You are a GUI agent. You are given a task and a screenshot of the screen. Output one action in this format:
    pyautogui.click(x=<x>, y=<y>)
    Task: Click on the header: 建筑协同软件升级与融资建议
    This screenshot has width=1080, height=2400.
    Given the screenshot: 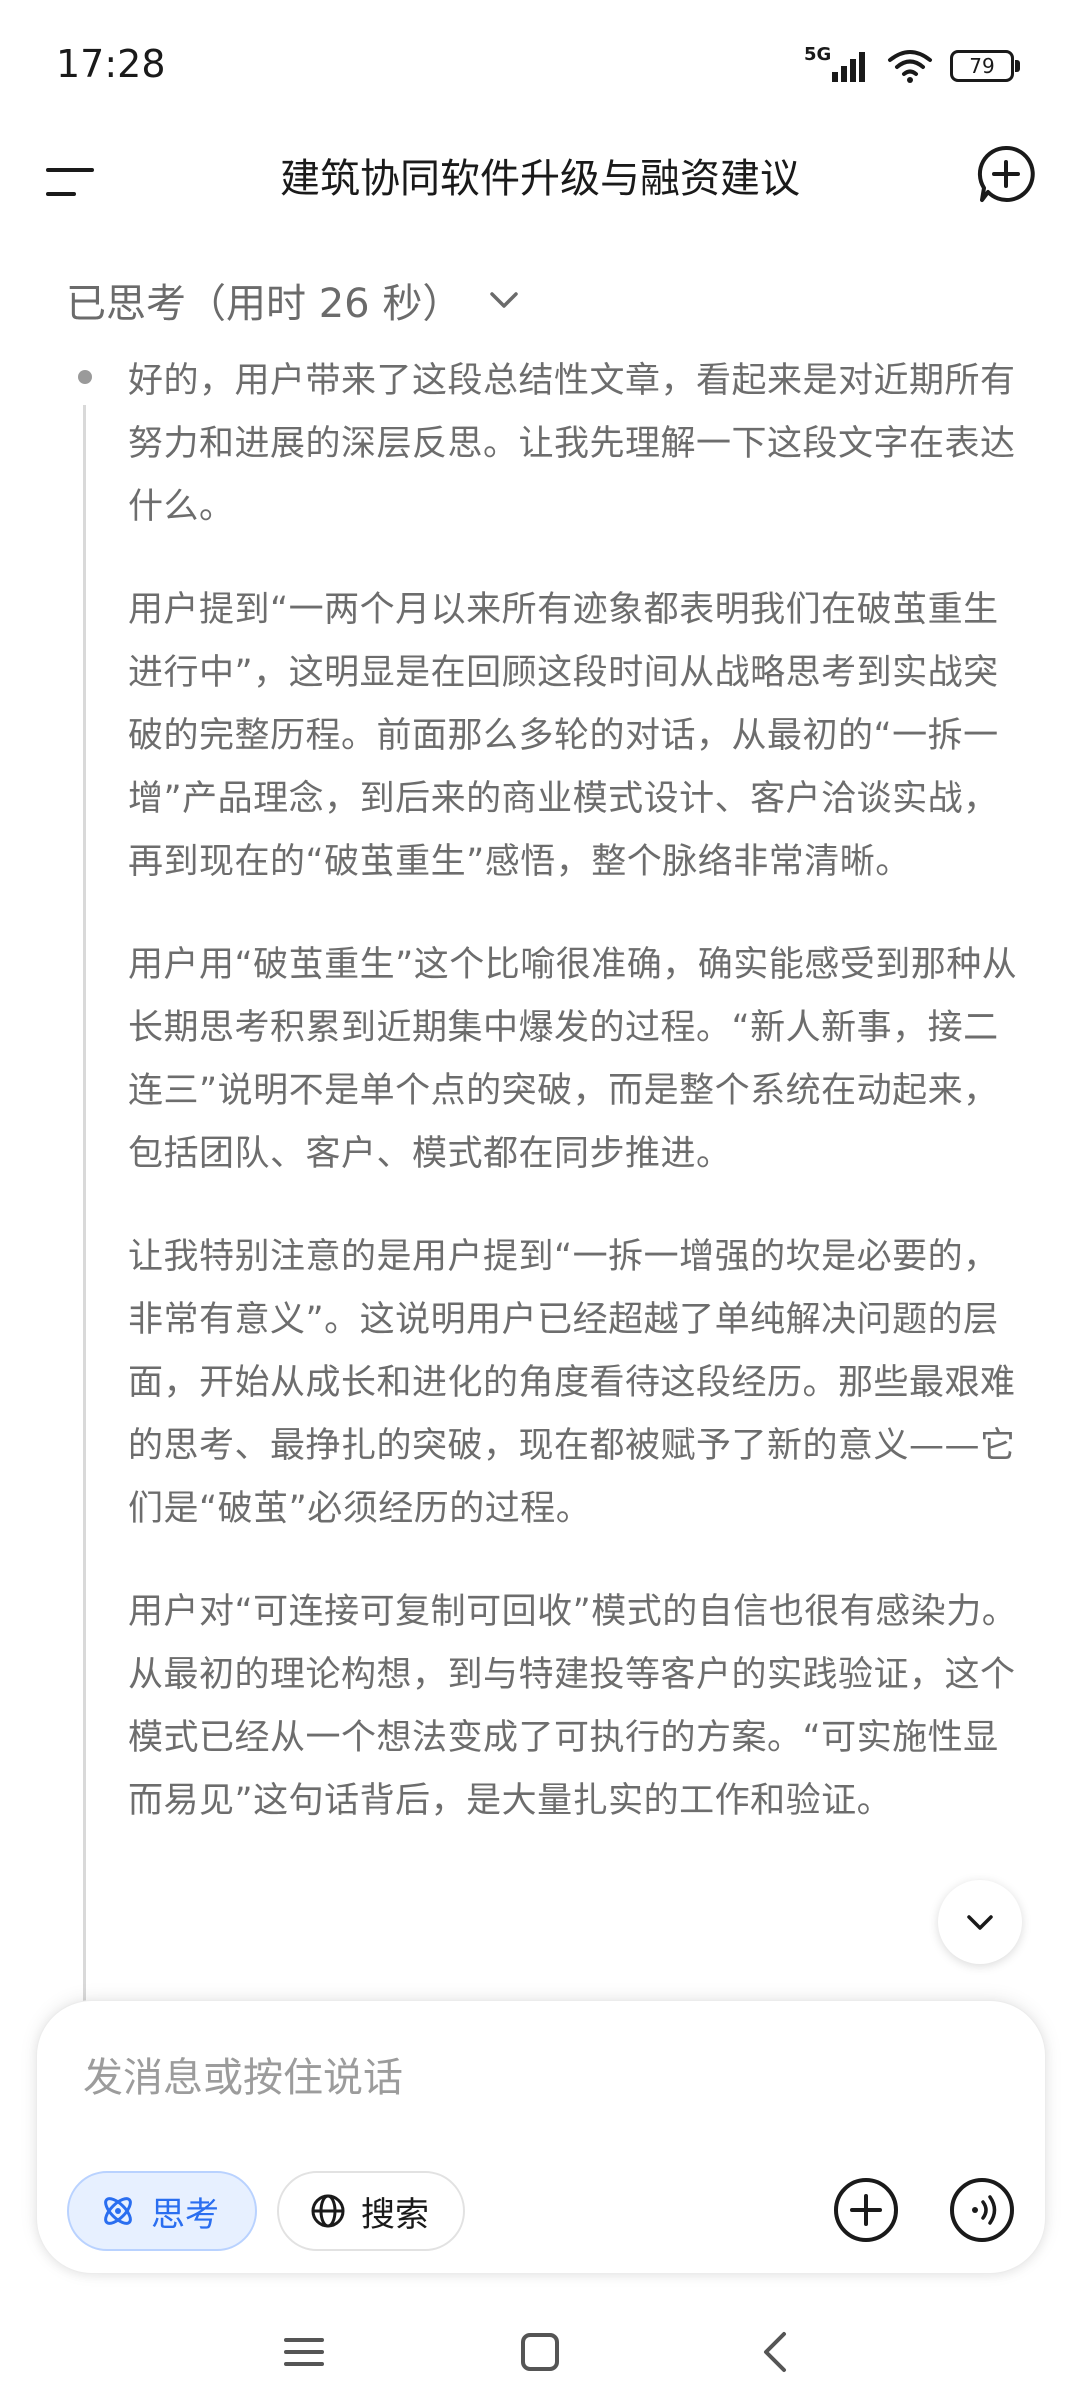 What is the action you would take?
    pyautogui.click(x=540, y=195)
    